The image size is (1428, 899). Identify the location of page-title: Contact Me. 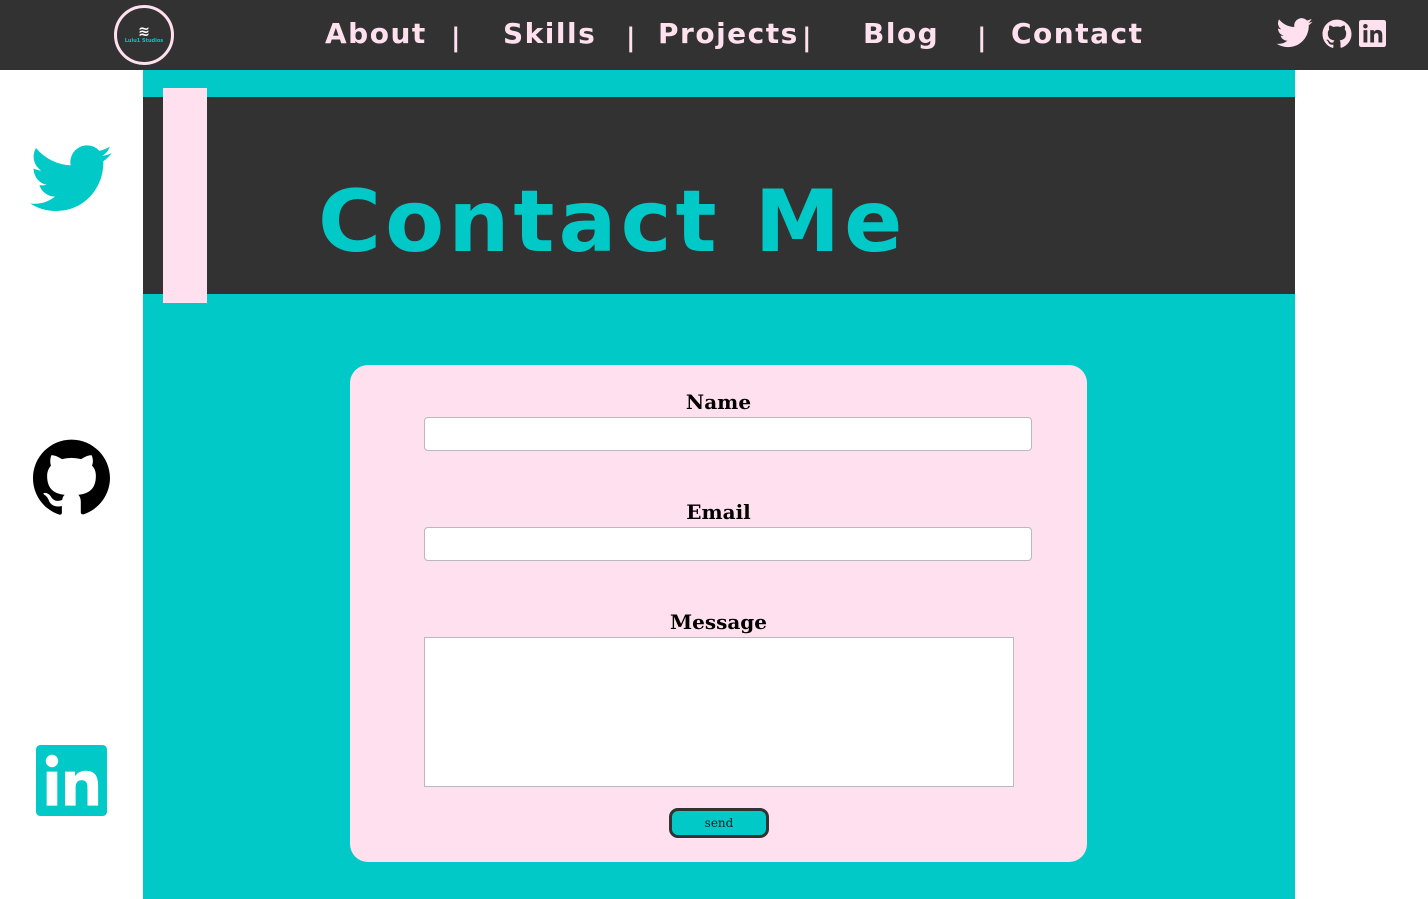
(612, 222).